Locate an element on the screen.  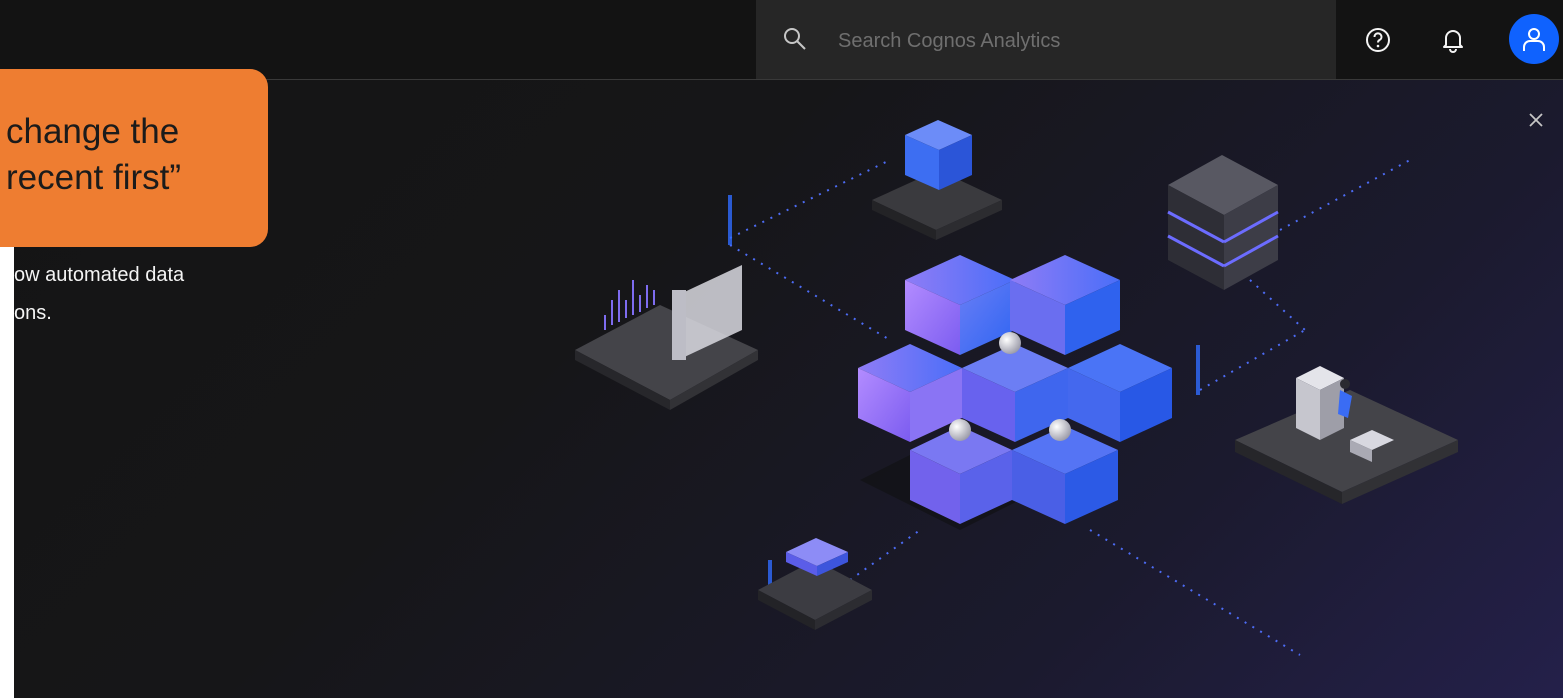
help-button is located at coordinates (1378, 40).